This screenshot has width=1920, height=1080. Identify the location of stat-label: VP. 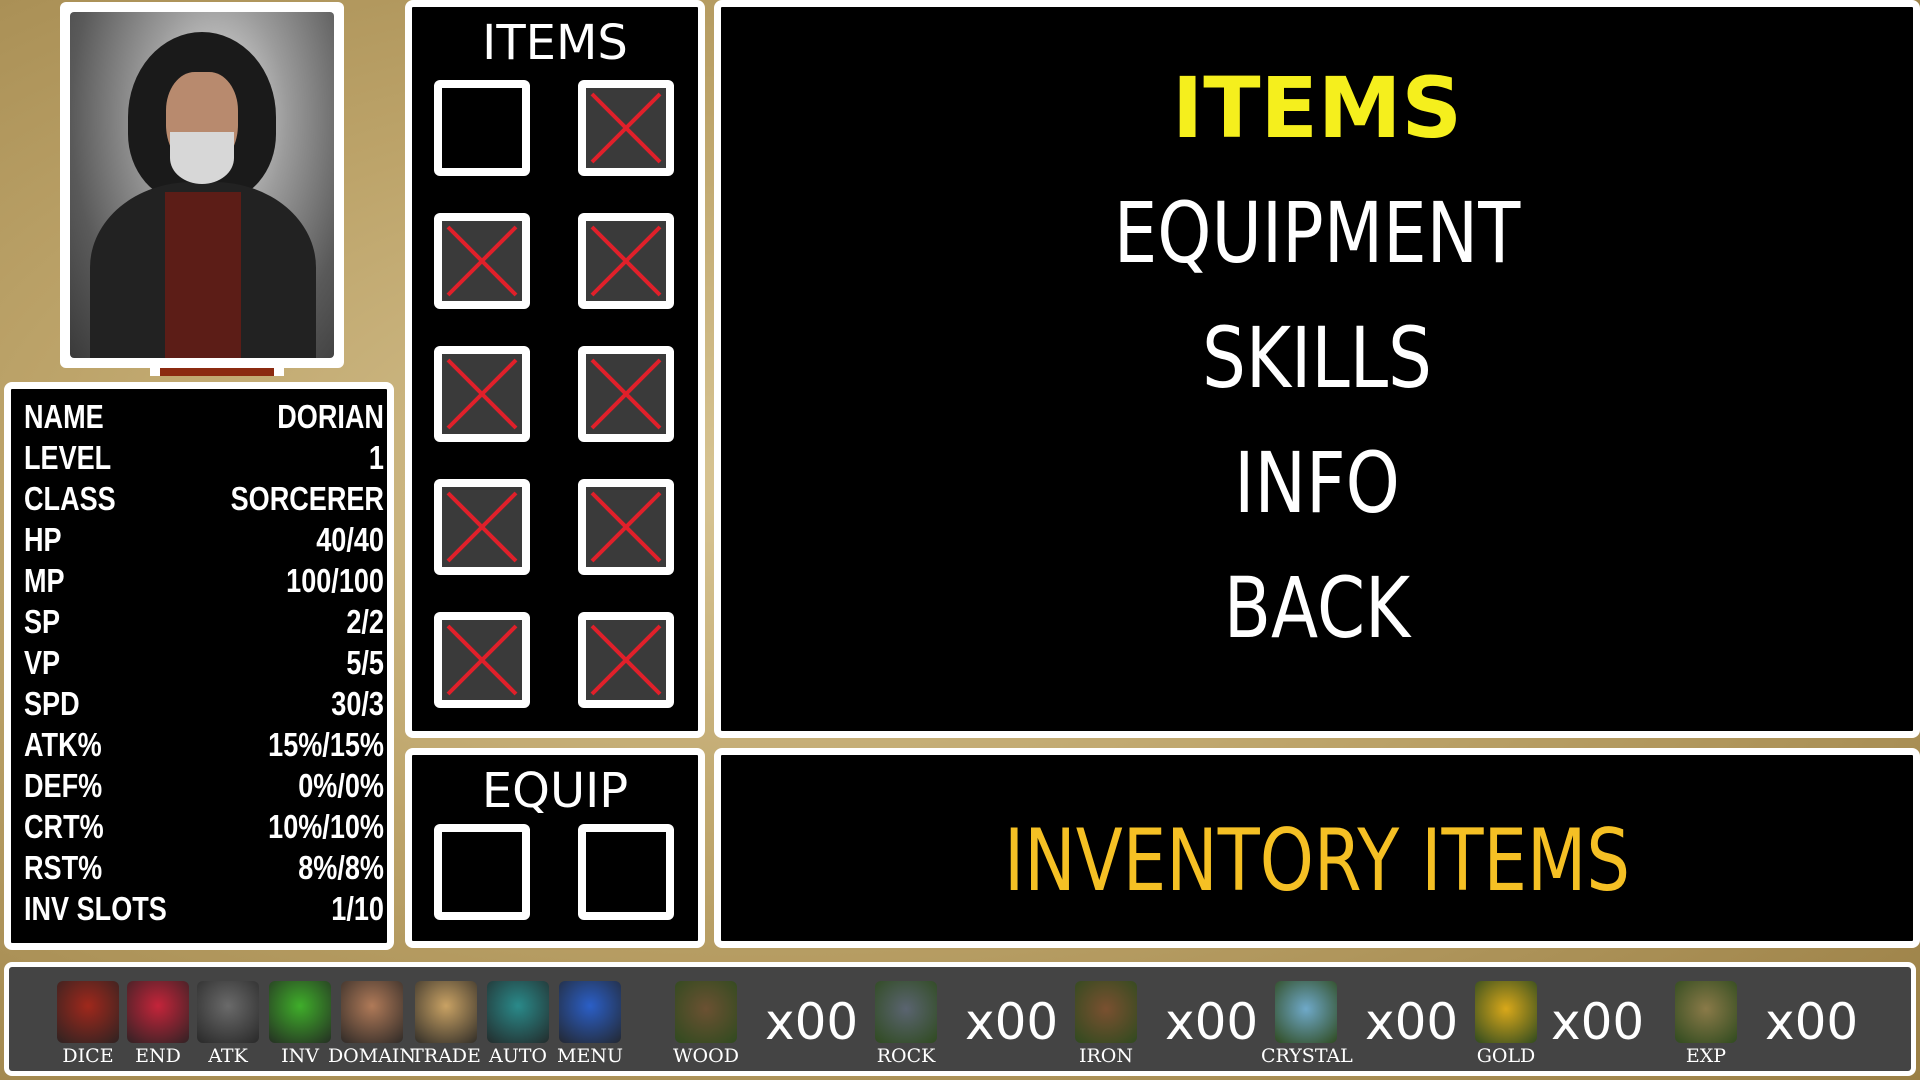
(42, 662).